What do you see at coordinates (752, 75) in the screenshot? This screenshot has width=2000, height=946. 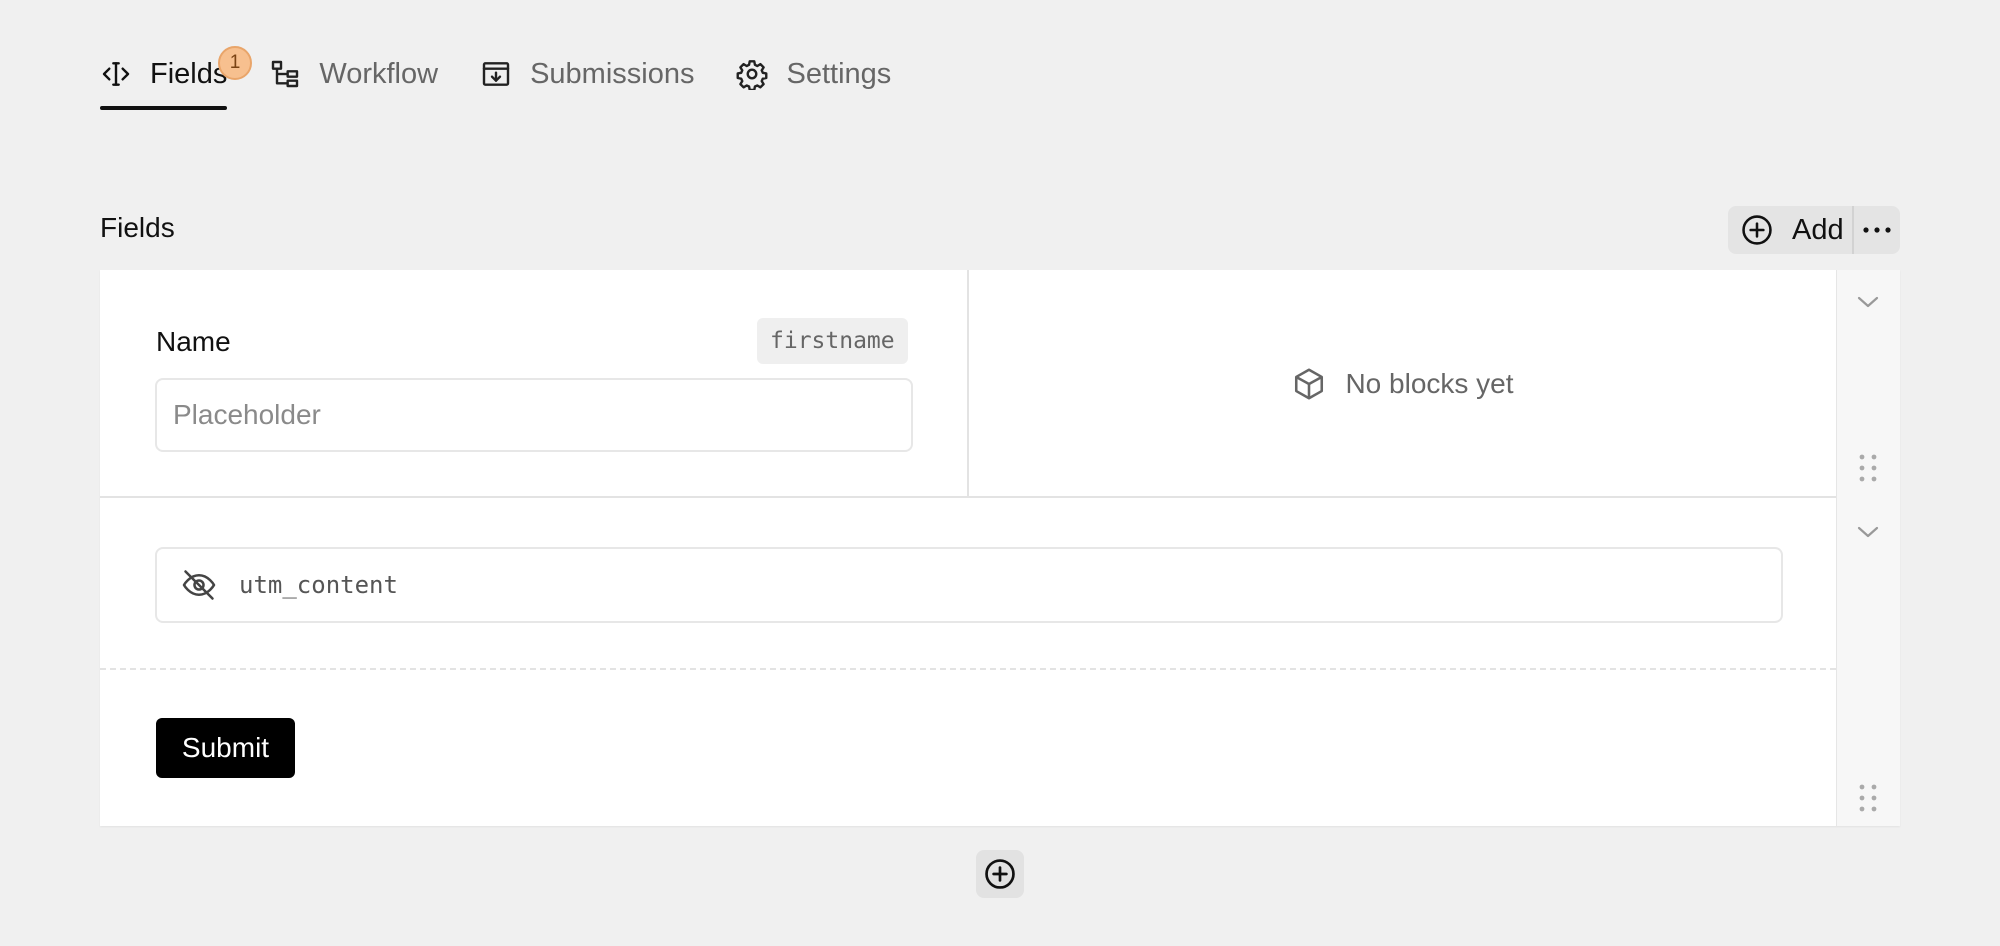 I see `gear-icon` at bounding box center [752, 75].